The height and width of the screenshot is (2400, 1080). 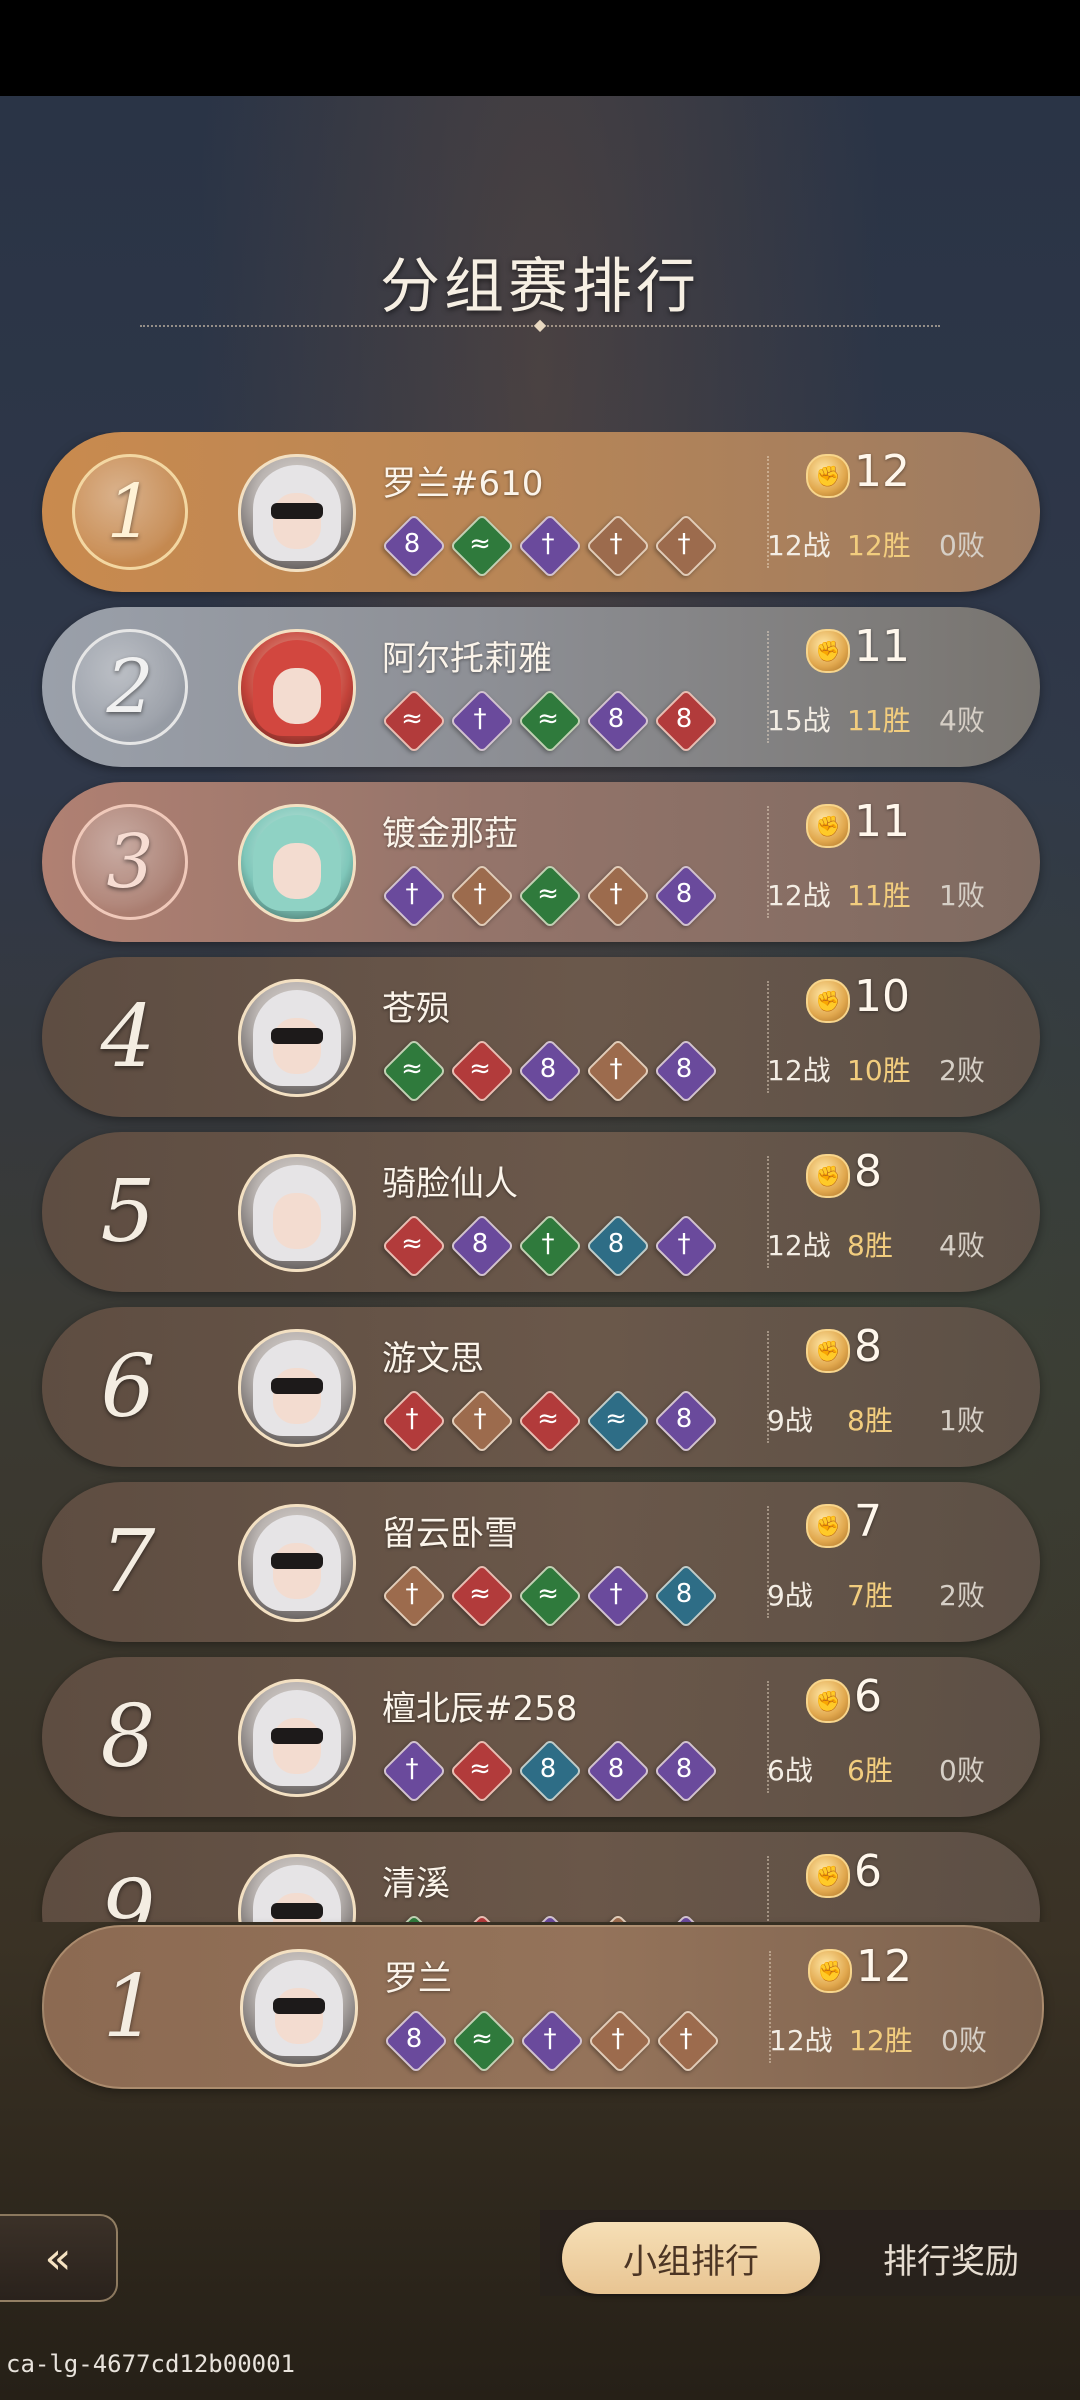 I want to click on ranking-row: 3 镀金那菈 † † ≈ † 8 ✊ 11 12战 11胜 1败, so click(x=541, y=862).